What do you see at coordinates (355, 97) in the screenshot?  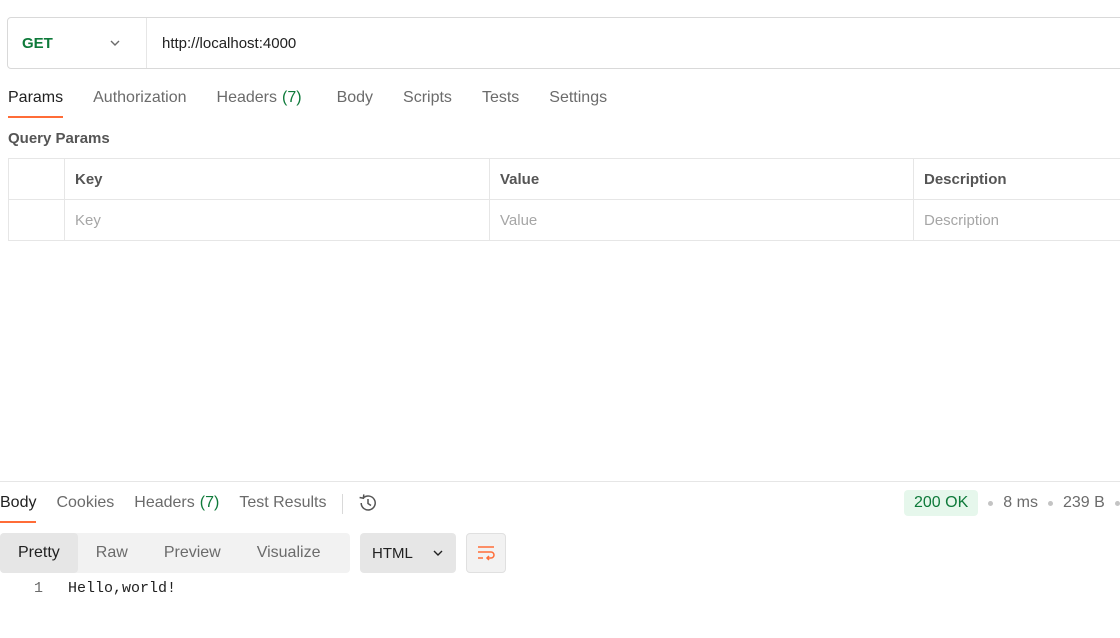 I see `tab-body-label: Body` at bounding box center [355, 97].